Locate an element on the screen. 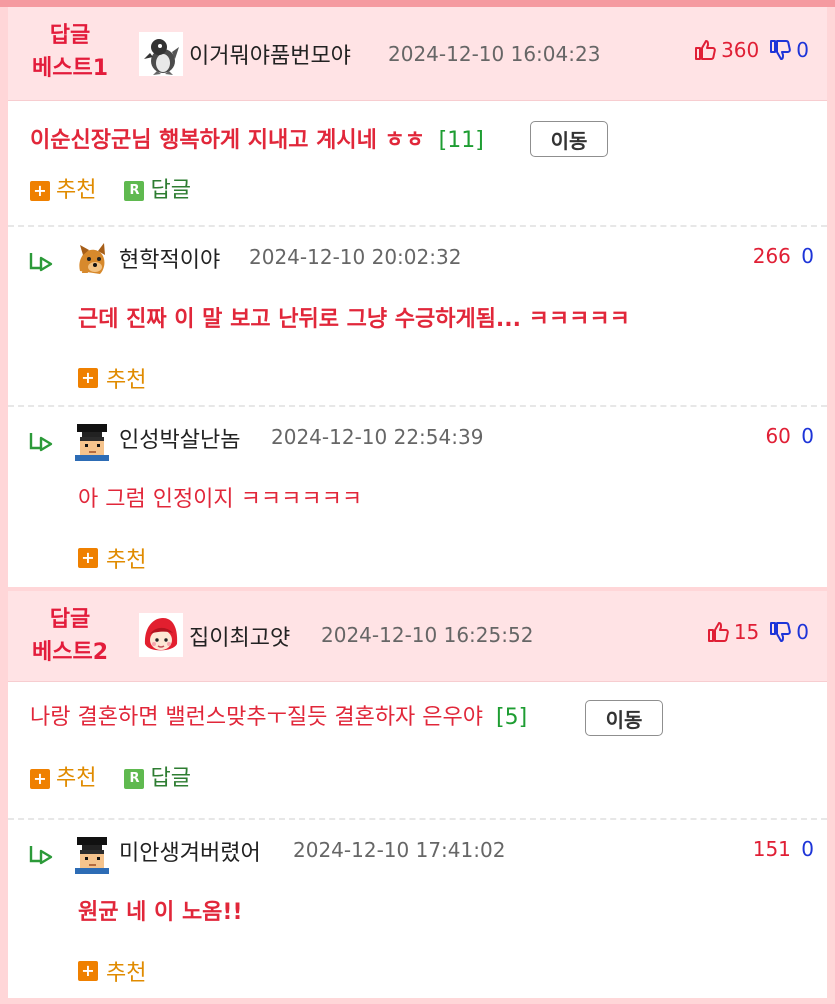 This screenshot has width=835, height=1004. best-comment-1-body: 이순신장군님 행복하게 지내고 계시네 ㅎㅎ [11] 이동 + 추천 R 답글 is located at coordinates (417, 163).